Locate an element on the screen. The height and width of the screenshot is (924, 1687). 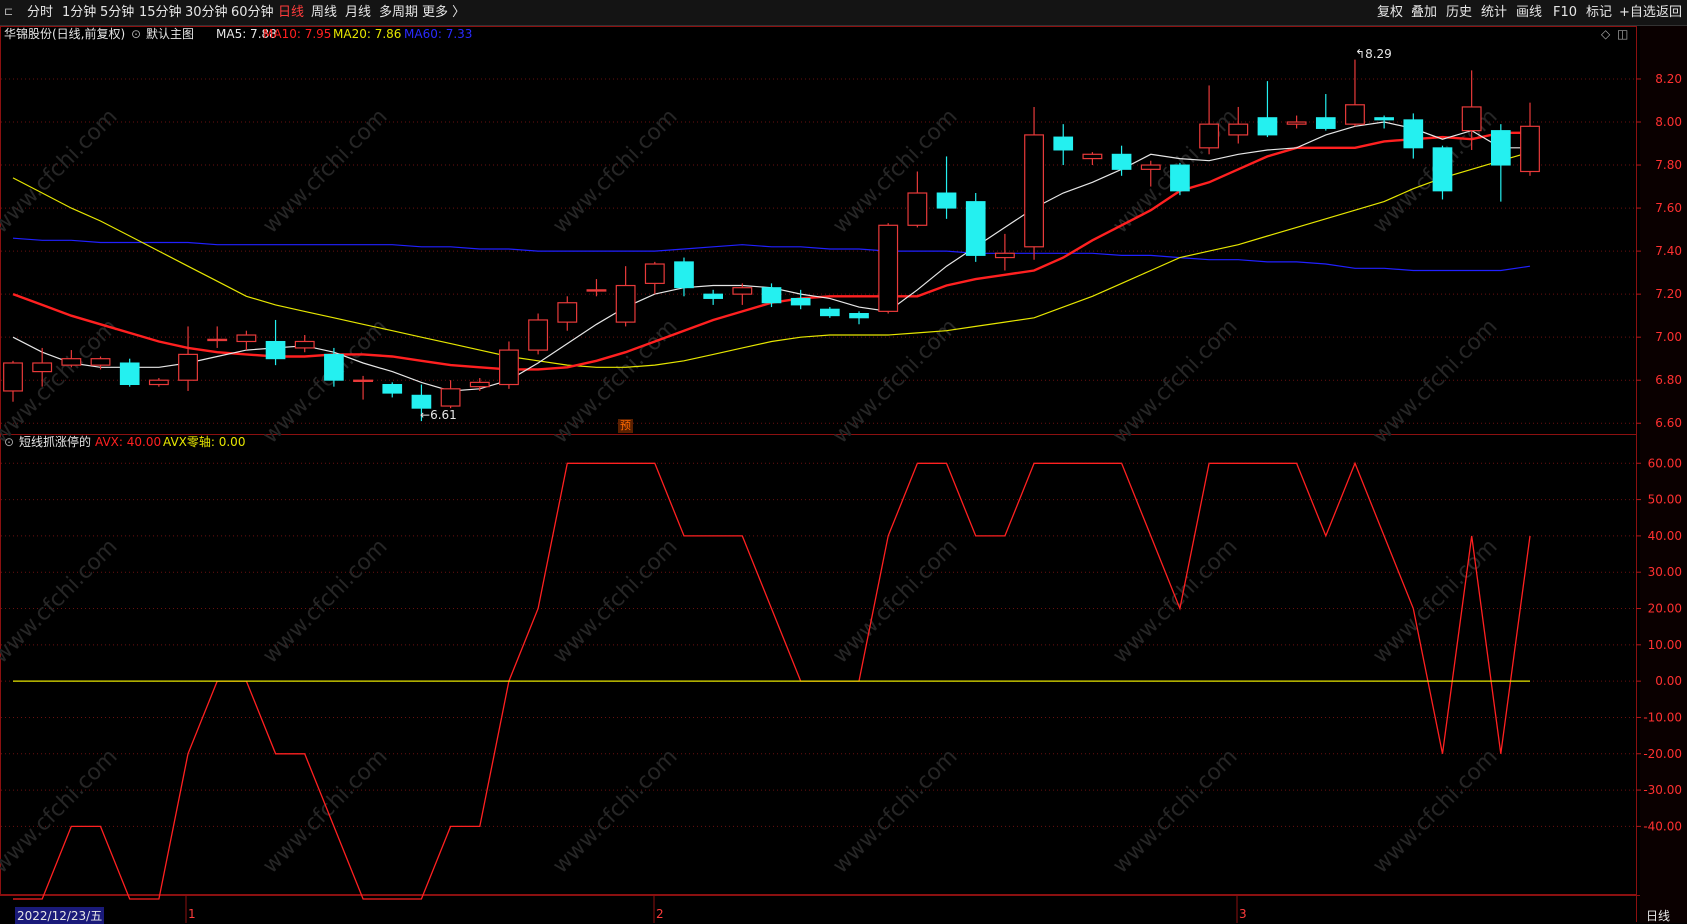
ma60-value: MA60: 7.33 is located at coordinates (438, 34).